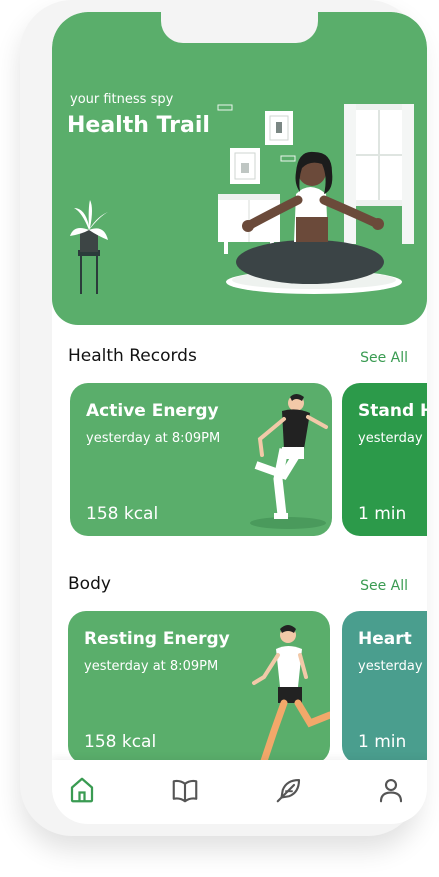 The width and height of the screenshot is (439, 877). I want to click on card-title: Active Energy, so click(152, 411).